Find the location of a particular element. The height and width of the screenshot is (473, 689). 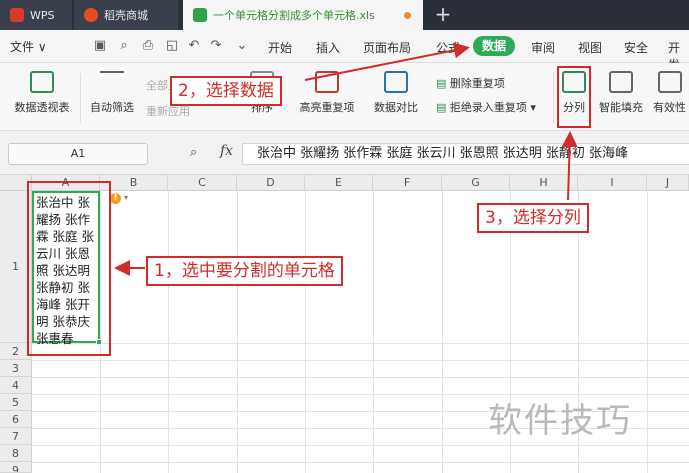

highlight-duplicates-label: 高亮重复项 is located at coordinates (327, 107).